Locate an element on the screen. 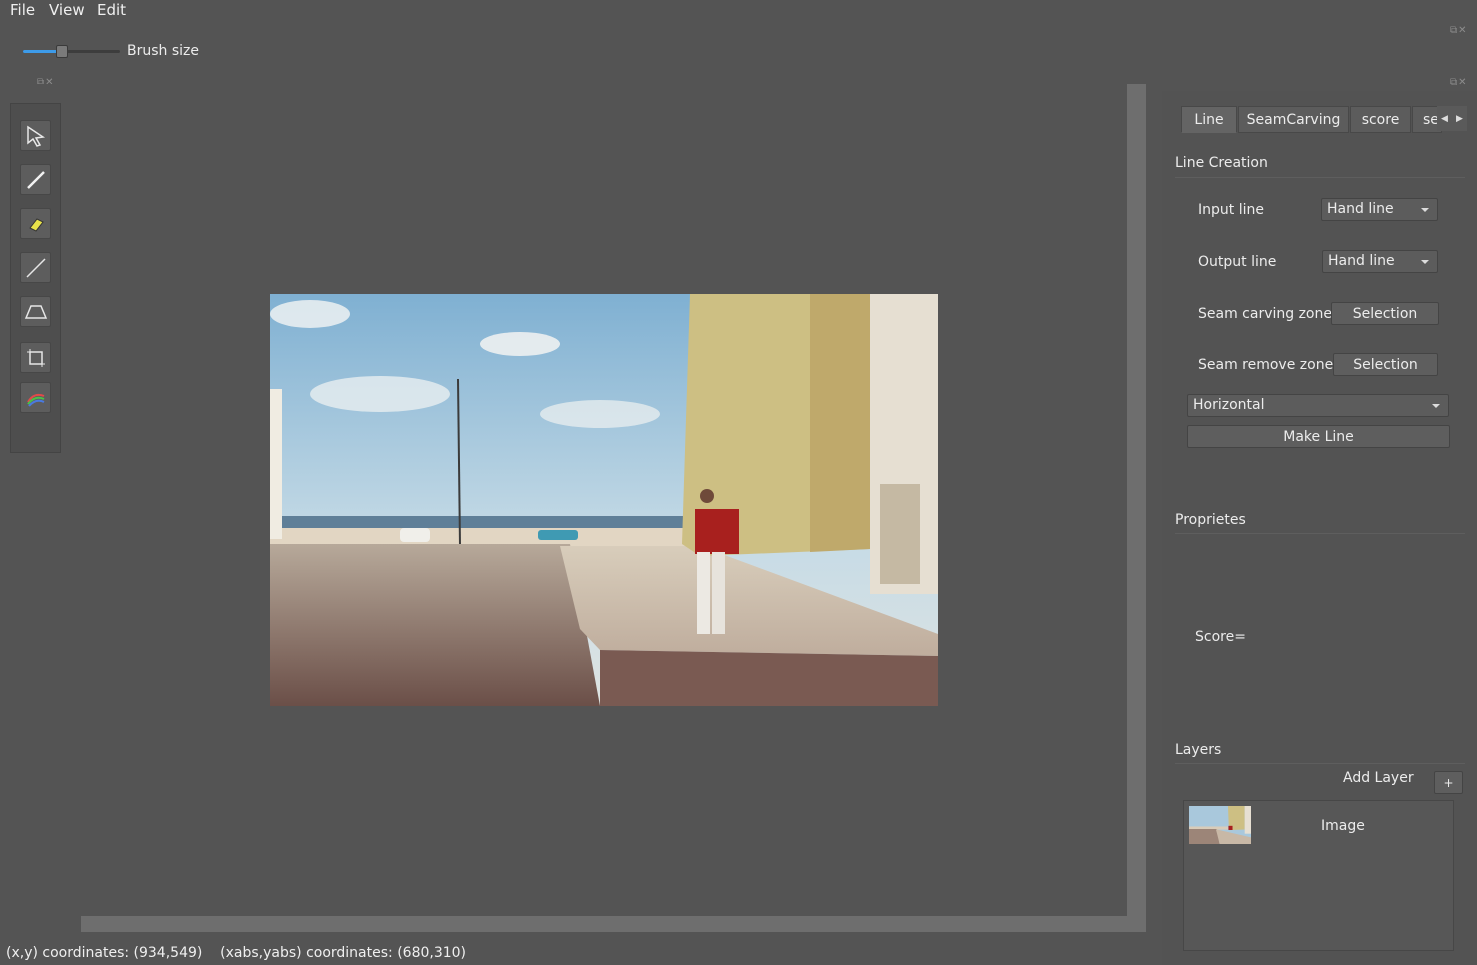 The image size is (1477, 965). menu-file: File is located at coordinates (22, 10).